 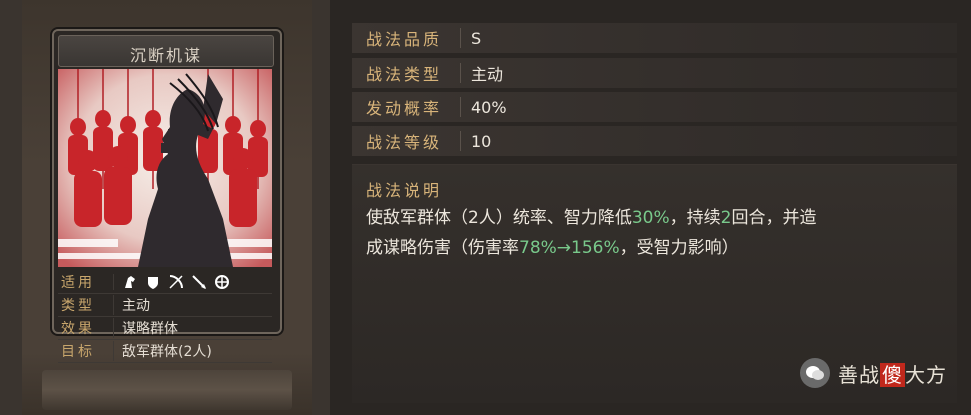 I want to click on watermark-text: 善战傻大方, so click(x=892, y=373).